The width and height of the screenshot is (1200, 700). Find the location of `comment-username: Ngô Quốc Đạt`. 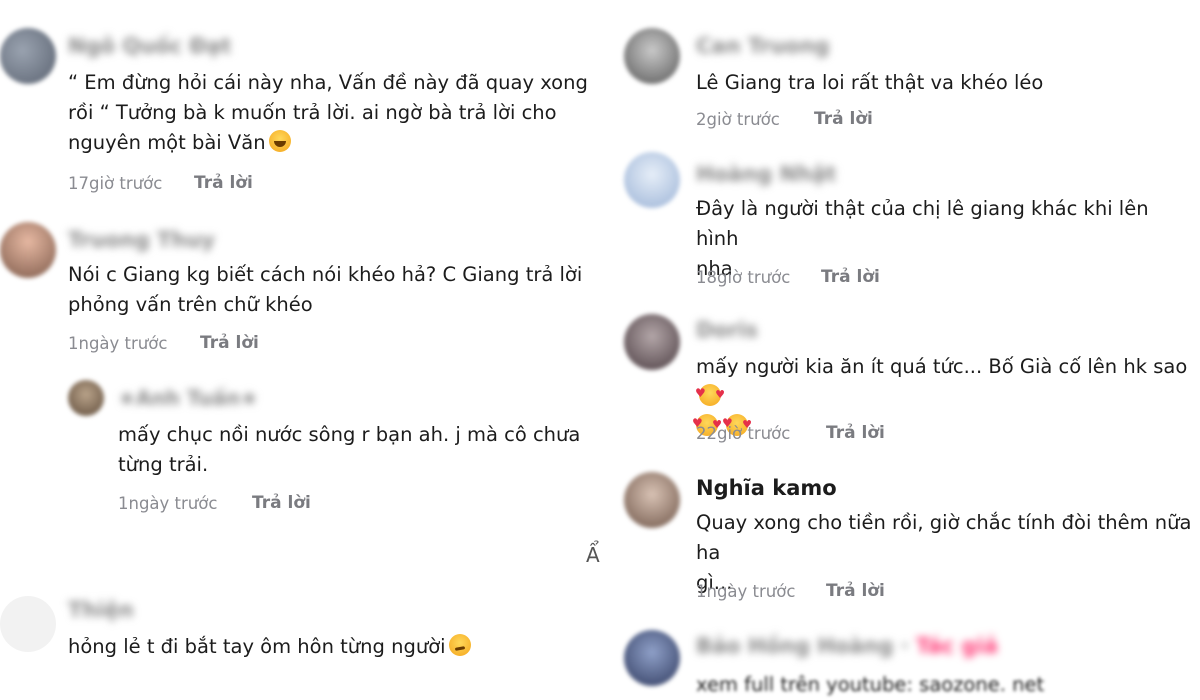

comment-username: Ngô Quốc Đạt is located at coordinates (149, 46).